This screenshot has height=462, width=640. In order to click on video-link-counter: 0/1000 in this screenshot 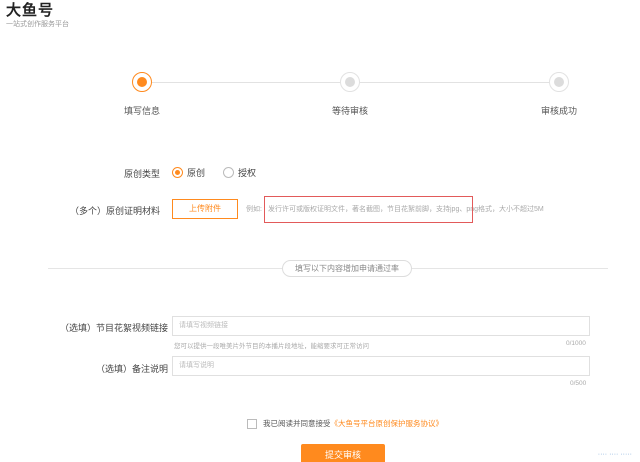, I will do `click(576, 343)`.